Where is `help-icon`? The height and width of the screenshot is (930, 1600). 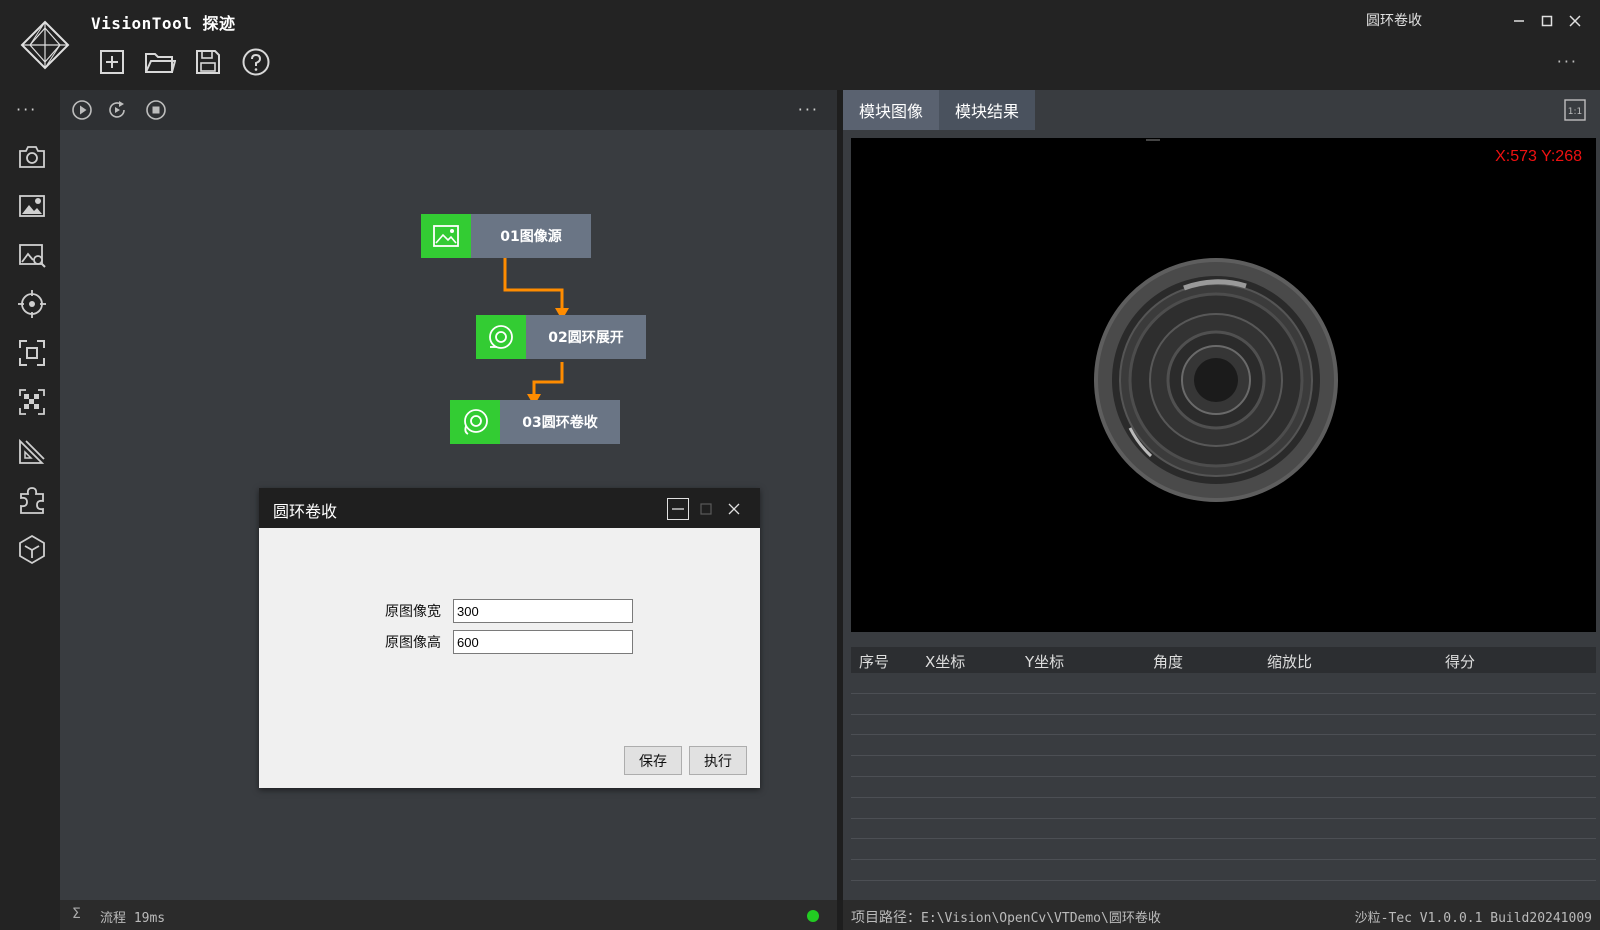
help-icon is located at coordinates (256, 62).